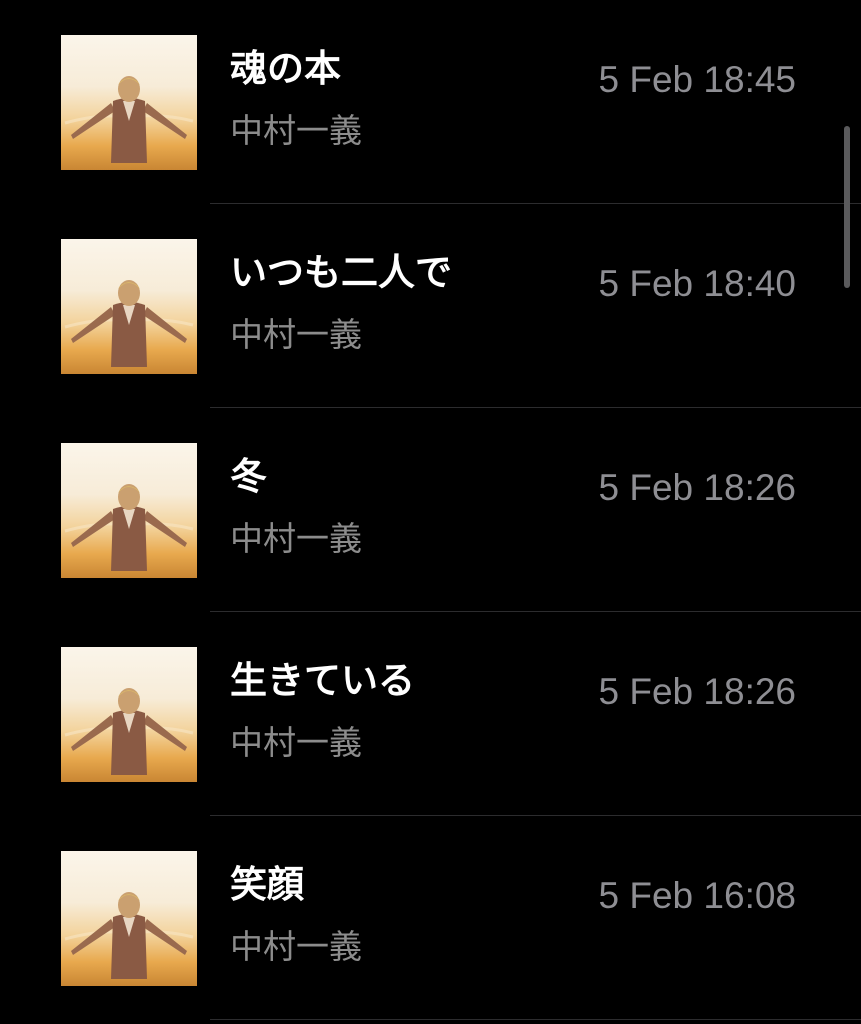 Image resolution: width=861 pixels, height=1024 pixels. Describe the element at coordinates (248, 476) in the screenshot. I see `song-title: 冬` at that location.